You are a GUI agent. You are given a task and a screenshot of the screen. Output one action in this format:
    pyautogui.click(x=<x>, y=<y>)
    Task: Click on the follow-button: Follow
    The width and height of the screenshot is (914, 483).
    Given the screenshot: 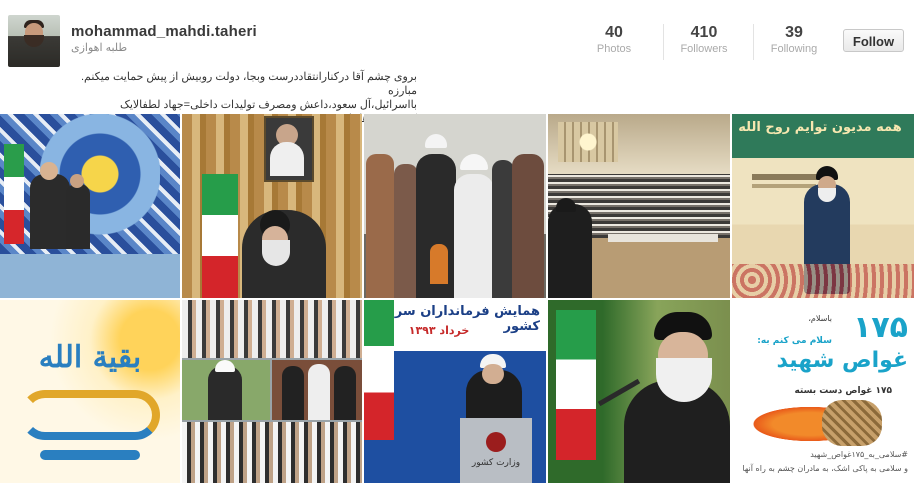 What is the action you would take?
    pyautogui.click(x=873, y=40)
    